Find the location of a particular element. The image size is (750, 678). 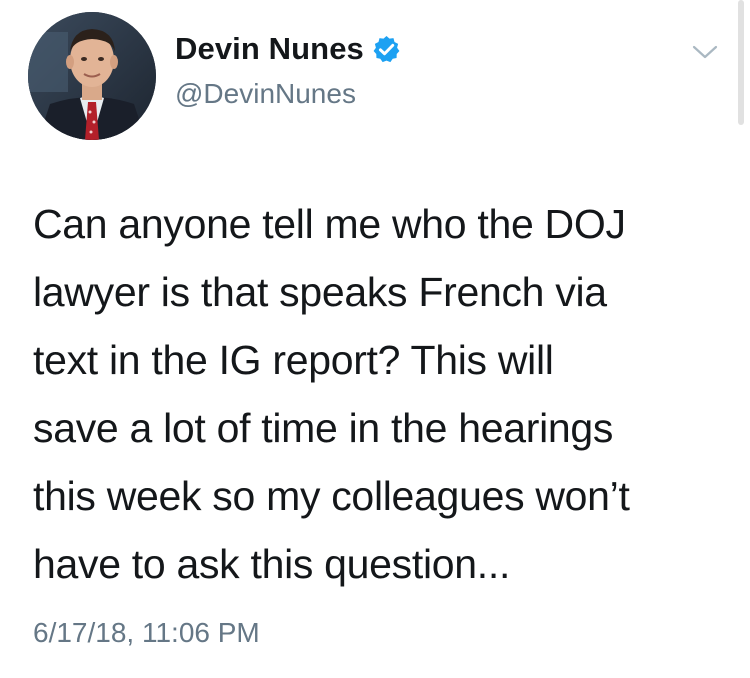

author-avatar is located at coordinates (92, 76).